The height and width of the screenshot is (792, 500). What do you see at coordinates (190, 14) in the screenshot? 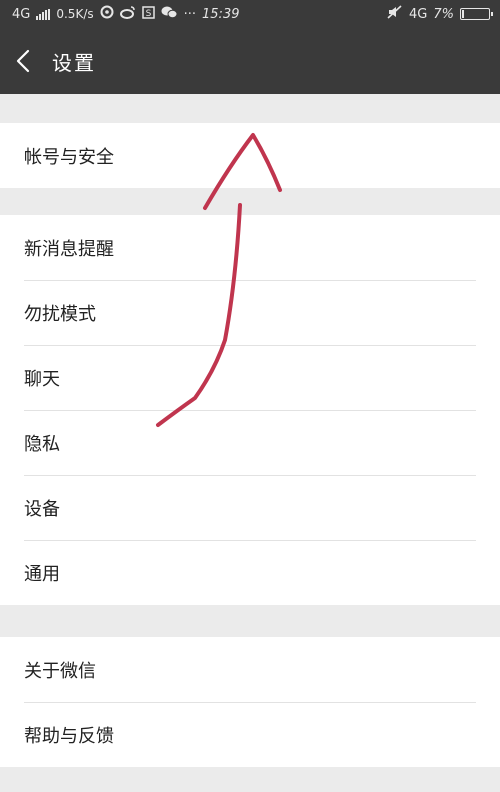
I see `more-notifications: ···` at bounding box center [190, 14].